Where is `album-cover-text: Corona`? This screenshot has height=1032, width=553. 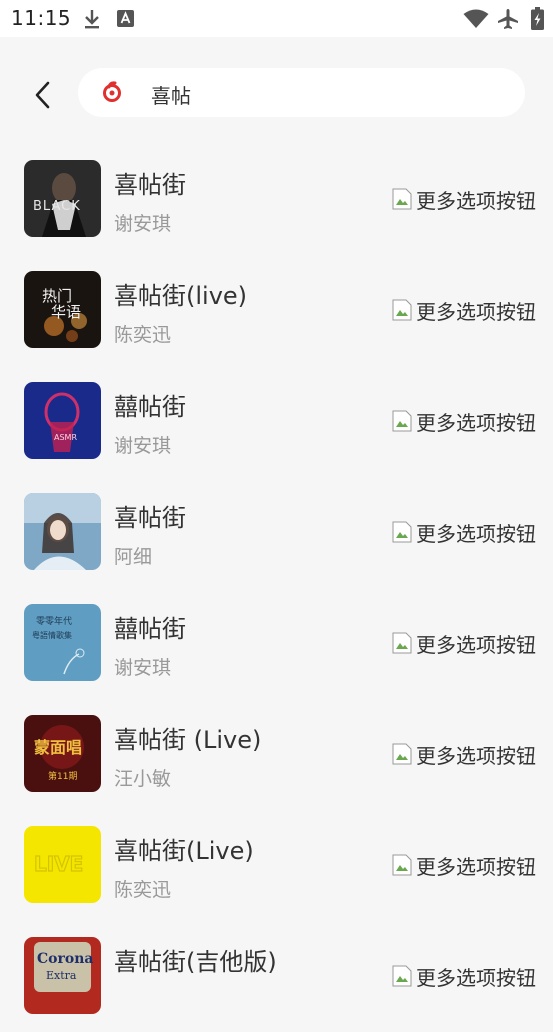 album-cover-text: Corona is located at coordinates (65, 959).